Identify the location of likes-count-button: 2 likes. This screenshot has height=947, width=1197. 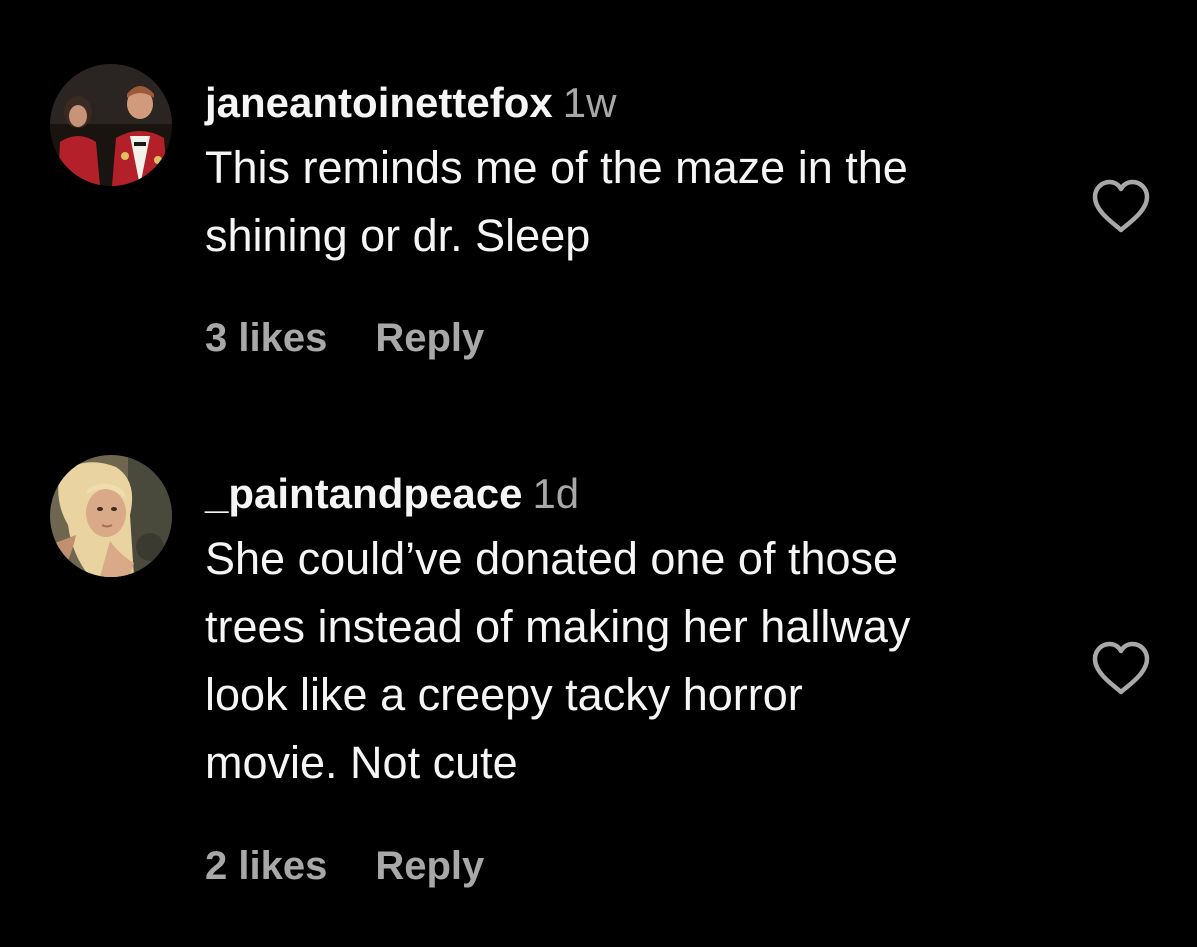
(266, 866).